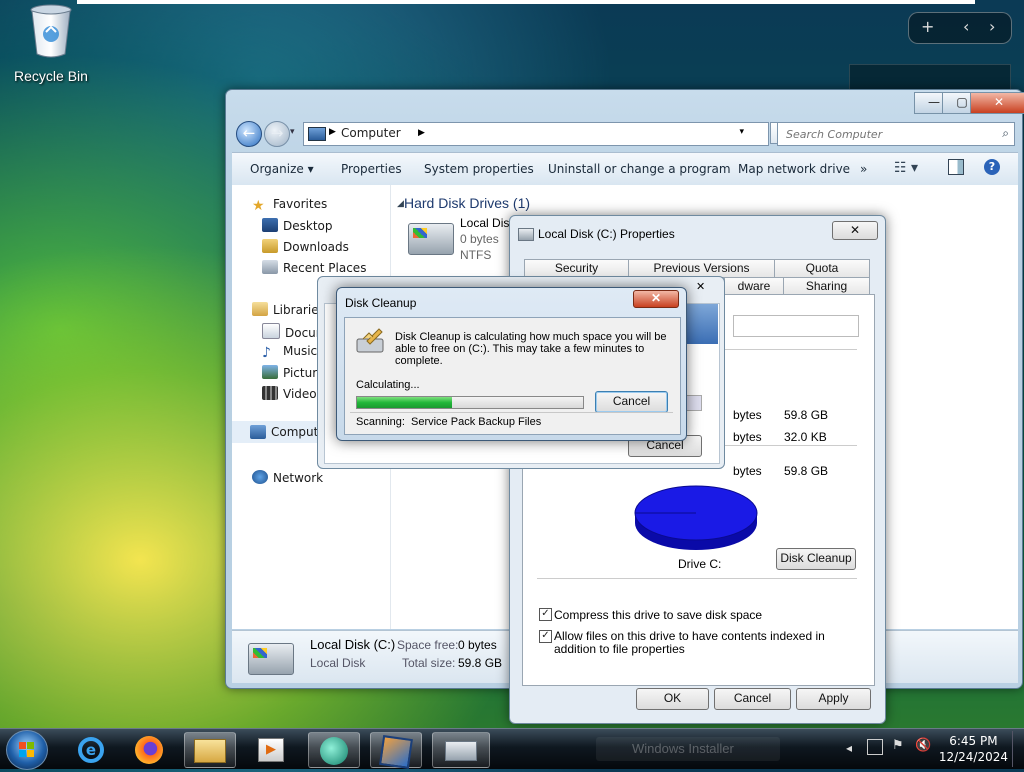  What do you see at coordinates (806, 415) in the screenshot?
I see `used-space-size: 59.8 GB` at bounding box center [806, 415].